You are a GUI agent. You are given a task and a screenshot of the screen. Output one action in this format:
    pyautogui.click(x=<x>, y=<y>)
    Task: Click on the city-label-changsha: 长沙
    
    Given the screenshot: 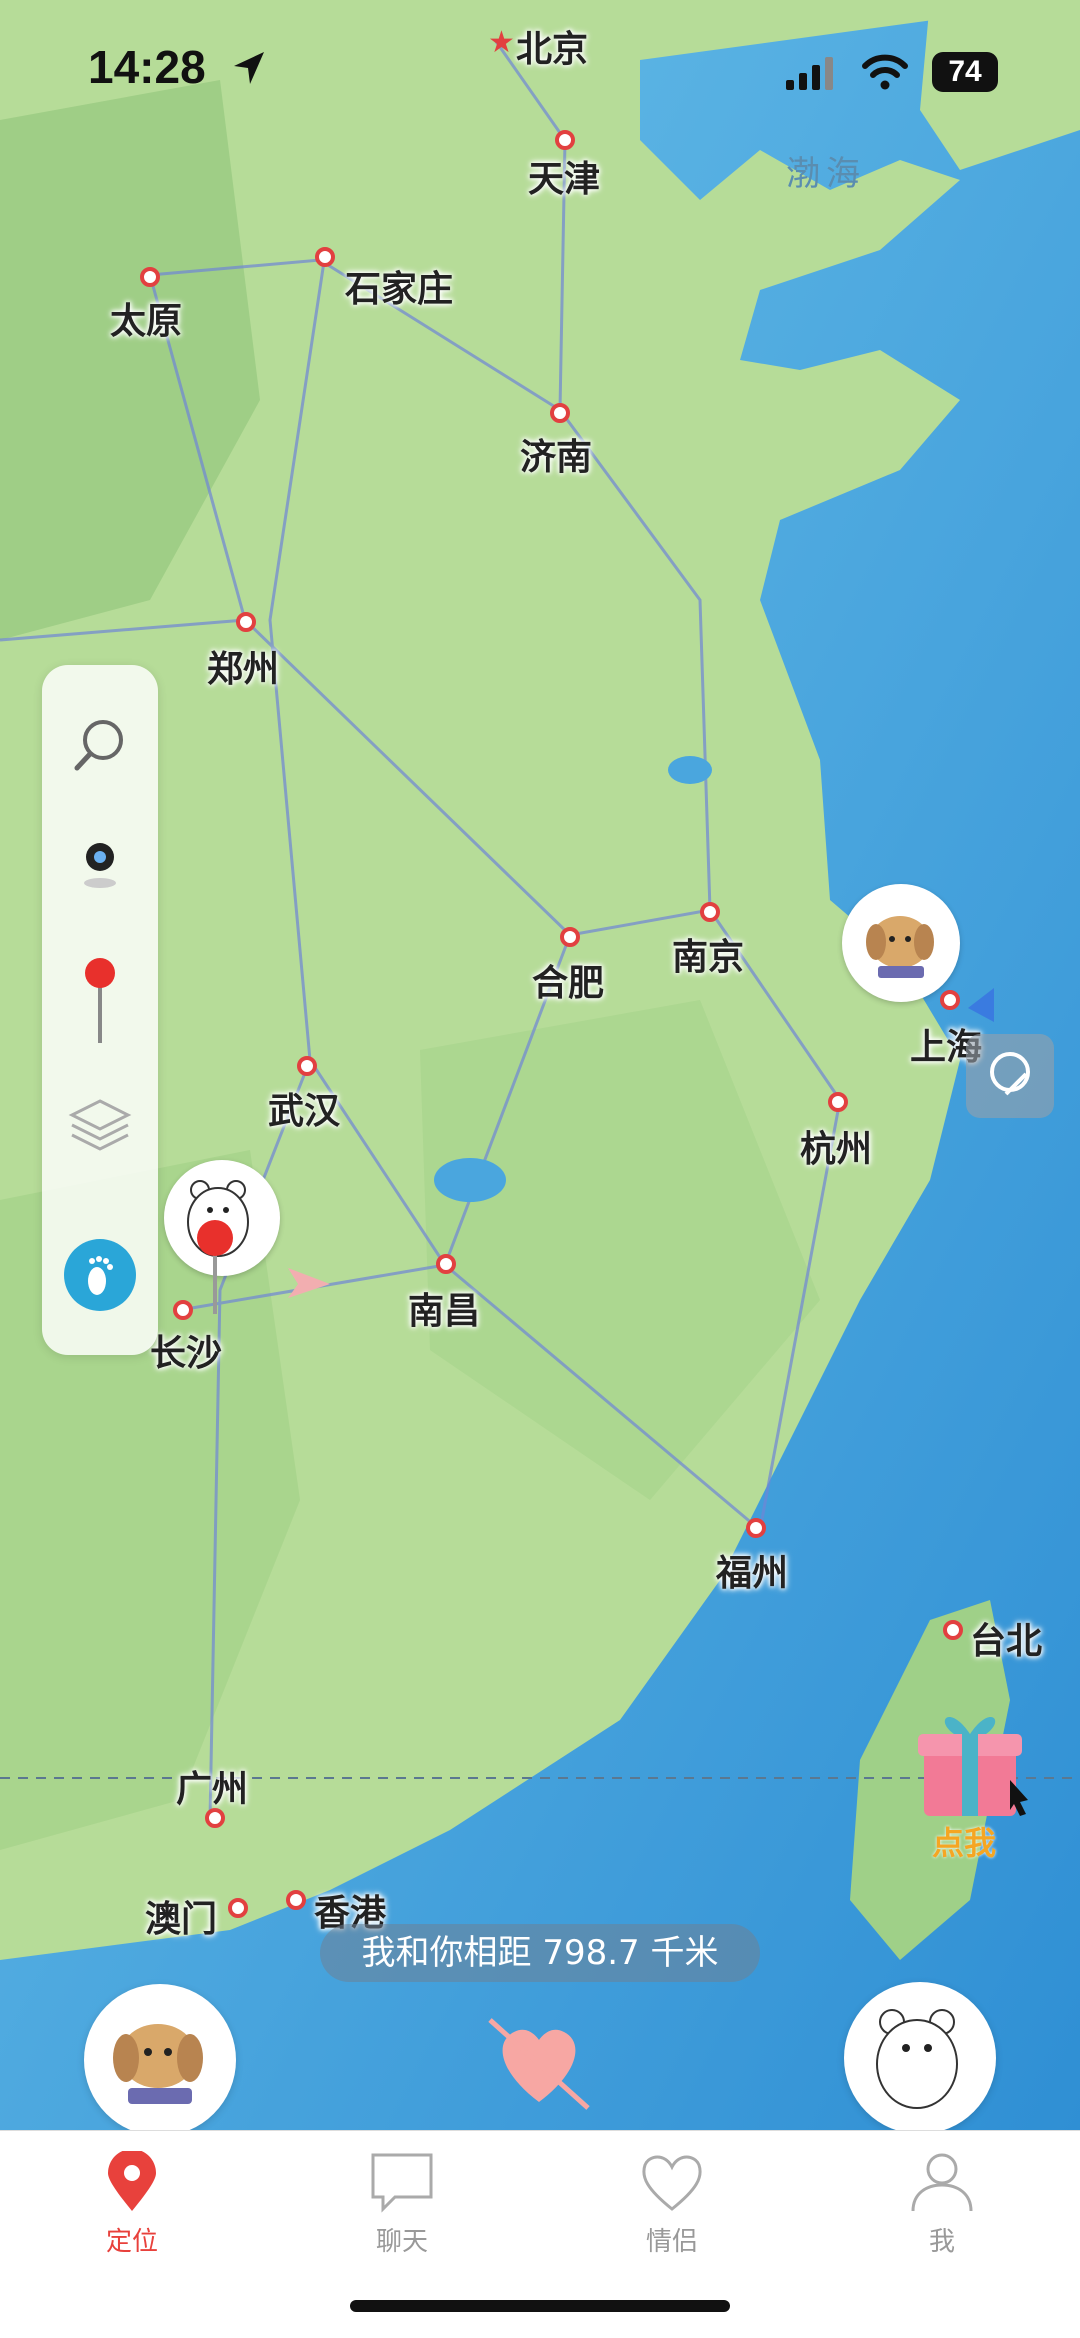 What is the action you would take?
    pyautogui.click(x=186, y=1353)
    